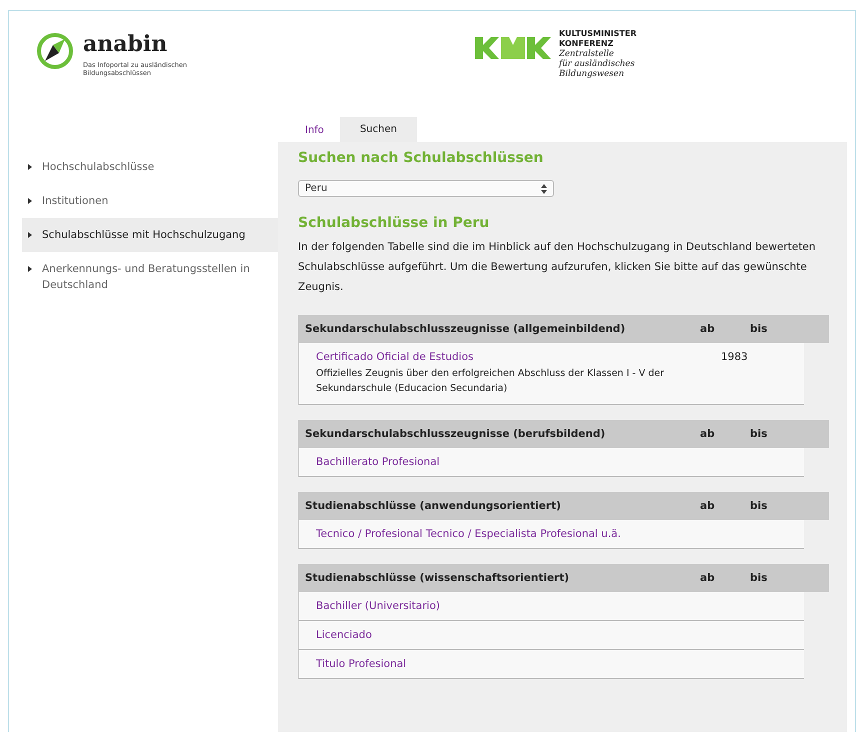 This screenshot has width=864, height=733. Describe the element at coordinates (378, 129) in the screenshot. I see `tab: Suchen` at that location.